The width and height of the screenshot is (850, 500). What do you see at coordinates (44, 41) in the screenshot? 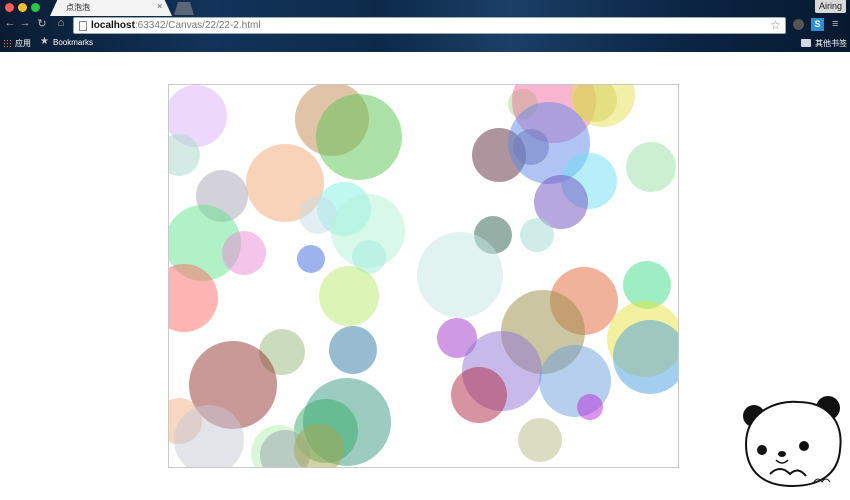
I see `bookmarks-star-icon: ★` at bounding box center [44, 41].